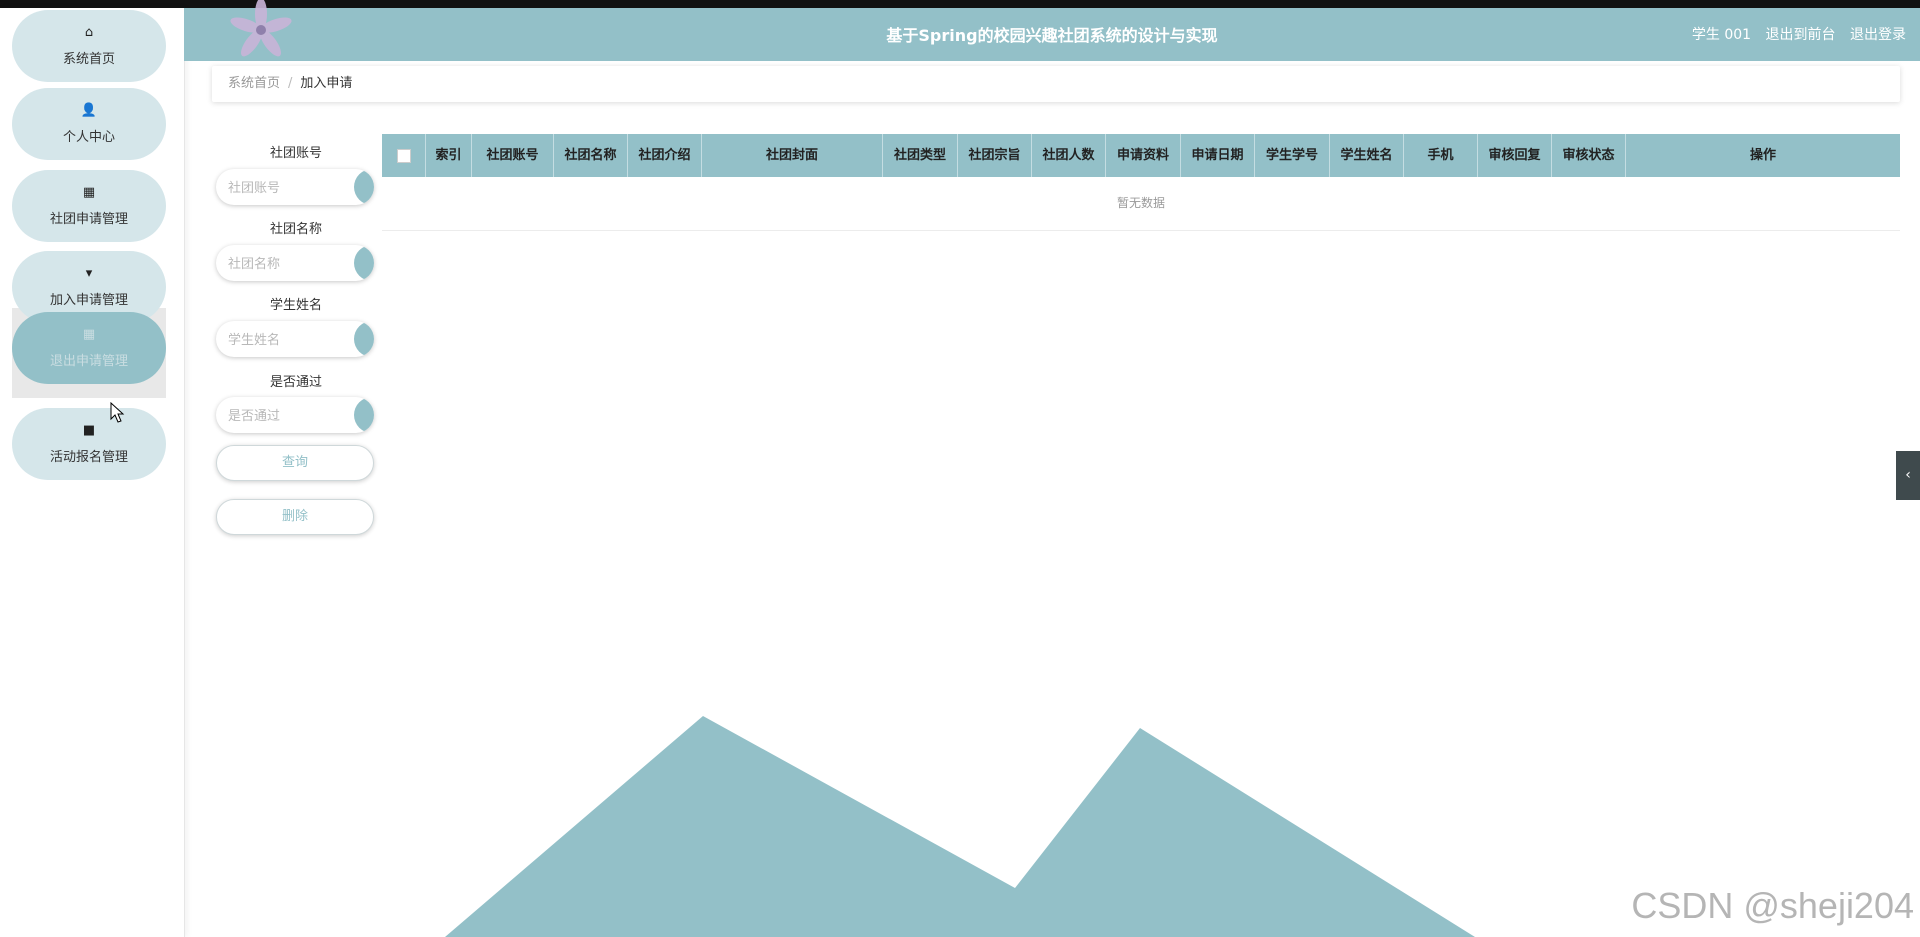  Describe the element at coordinates (1589, 155) in the screenshot. I see `column-header: 审核状态` at that location.